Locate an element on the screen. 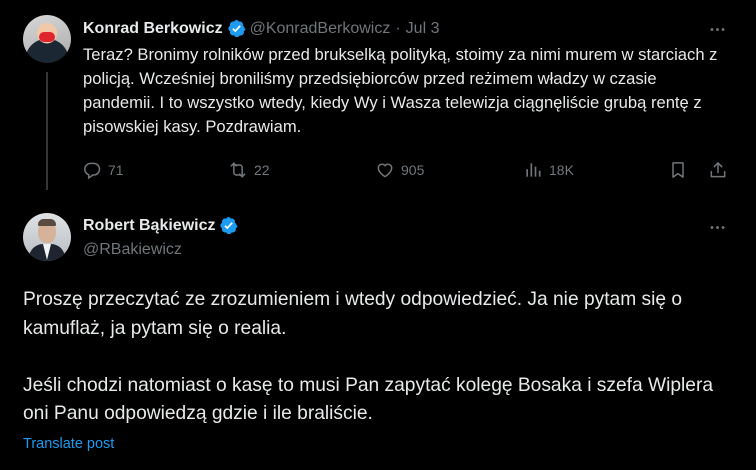  share-icon is located at coordinates (718, 170).